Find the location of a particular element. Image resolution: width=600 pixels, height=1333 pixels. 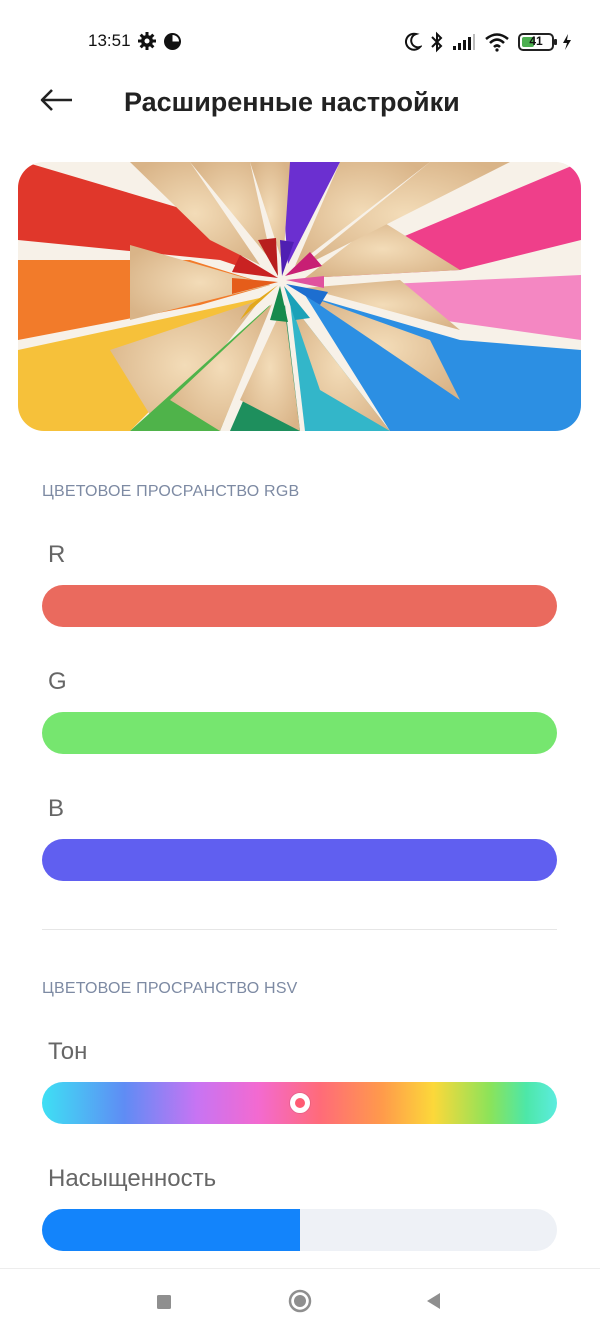

back-button is located at coordinates (58, 102).